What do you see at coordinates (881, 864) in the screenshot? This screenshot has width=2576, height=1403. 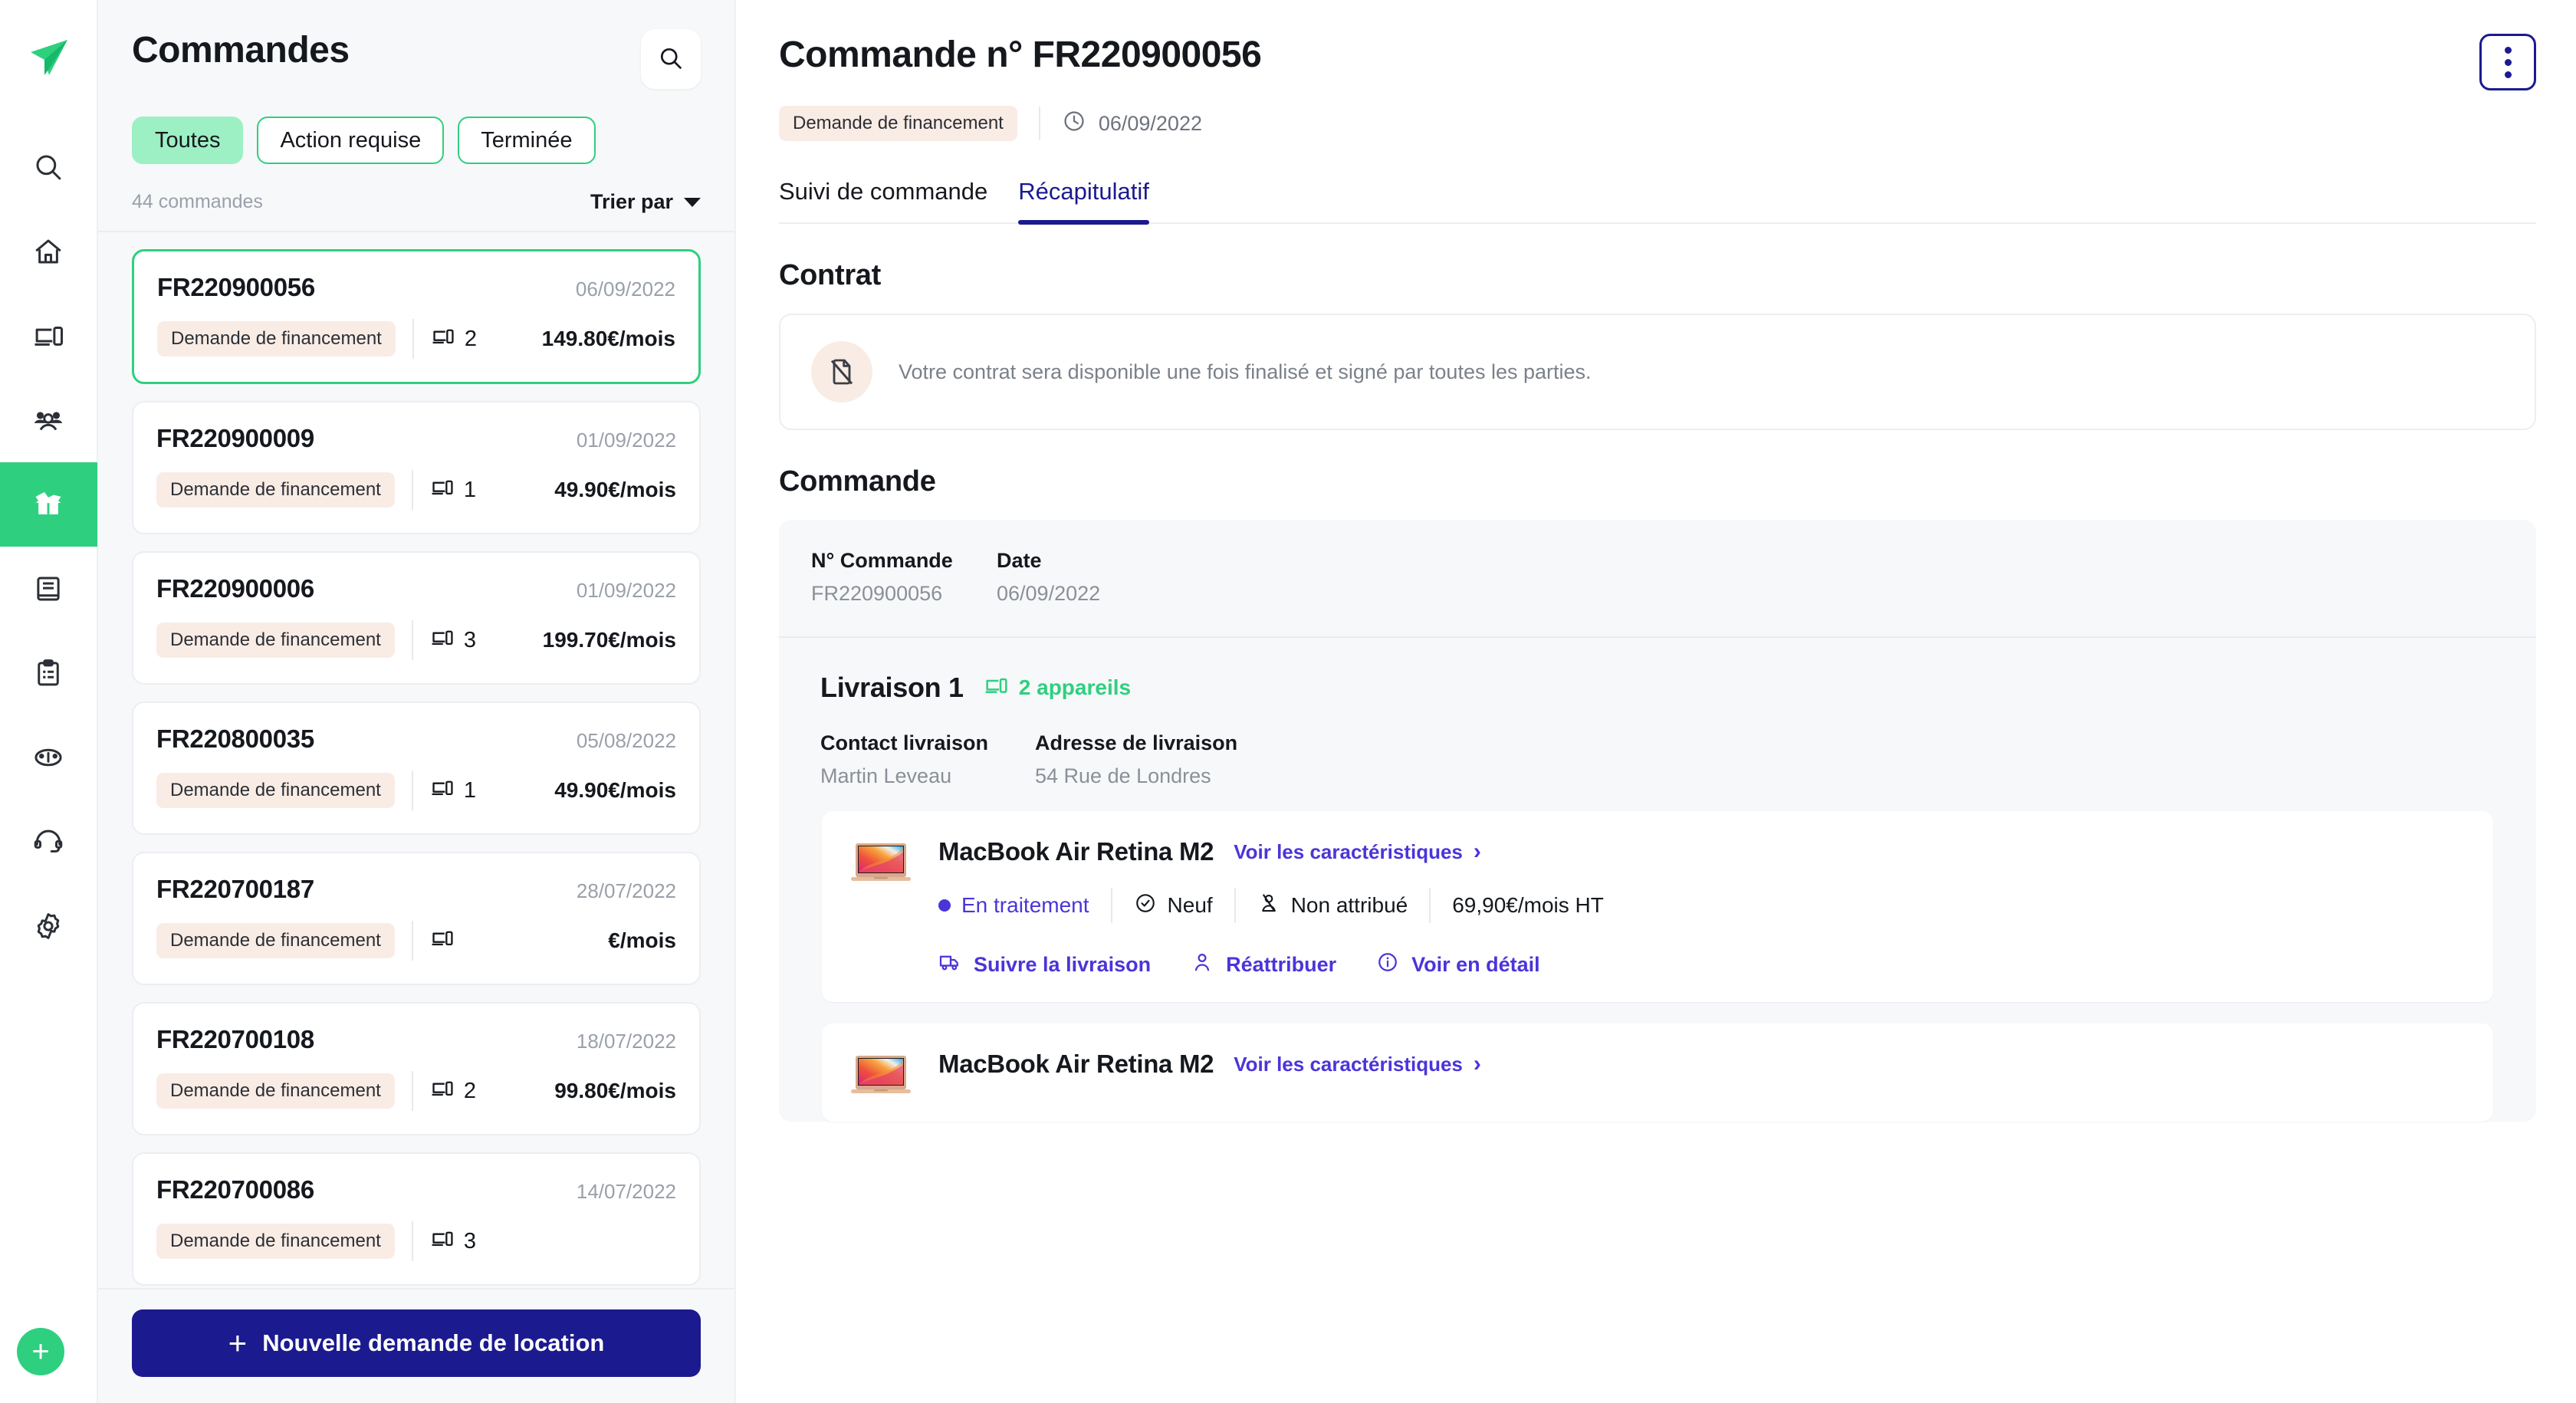 I see `macbook-air-thumbnail-icon` at bounding box center [881, 864].